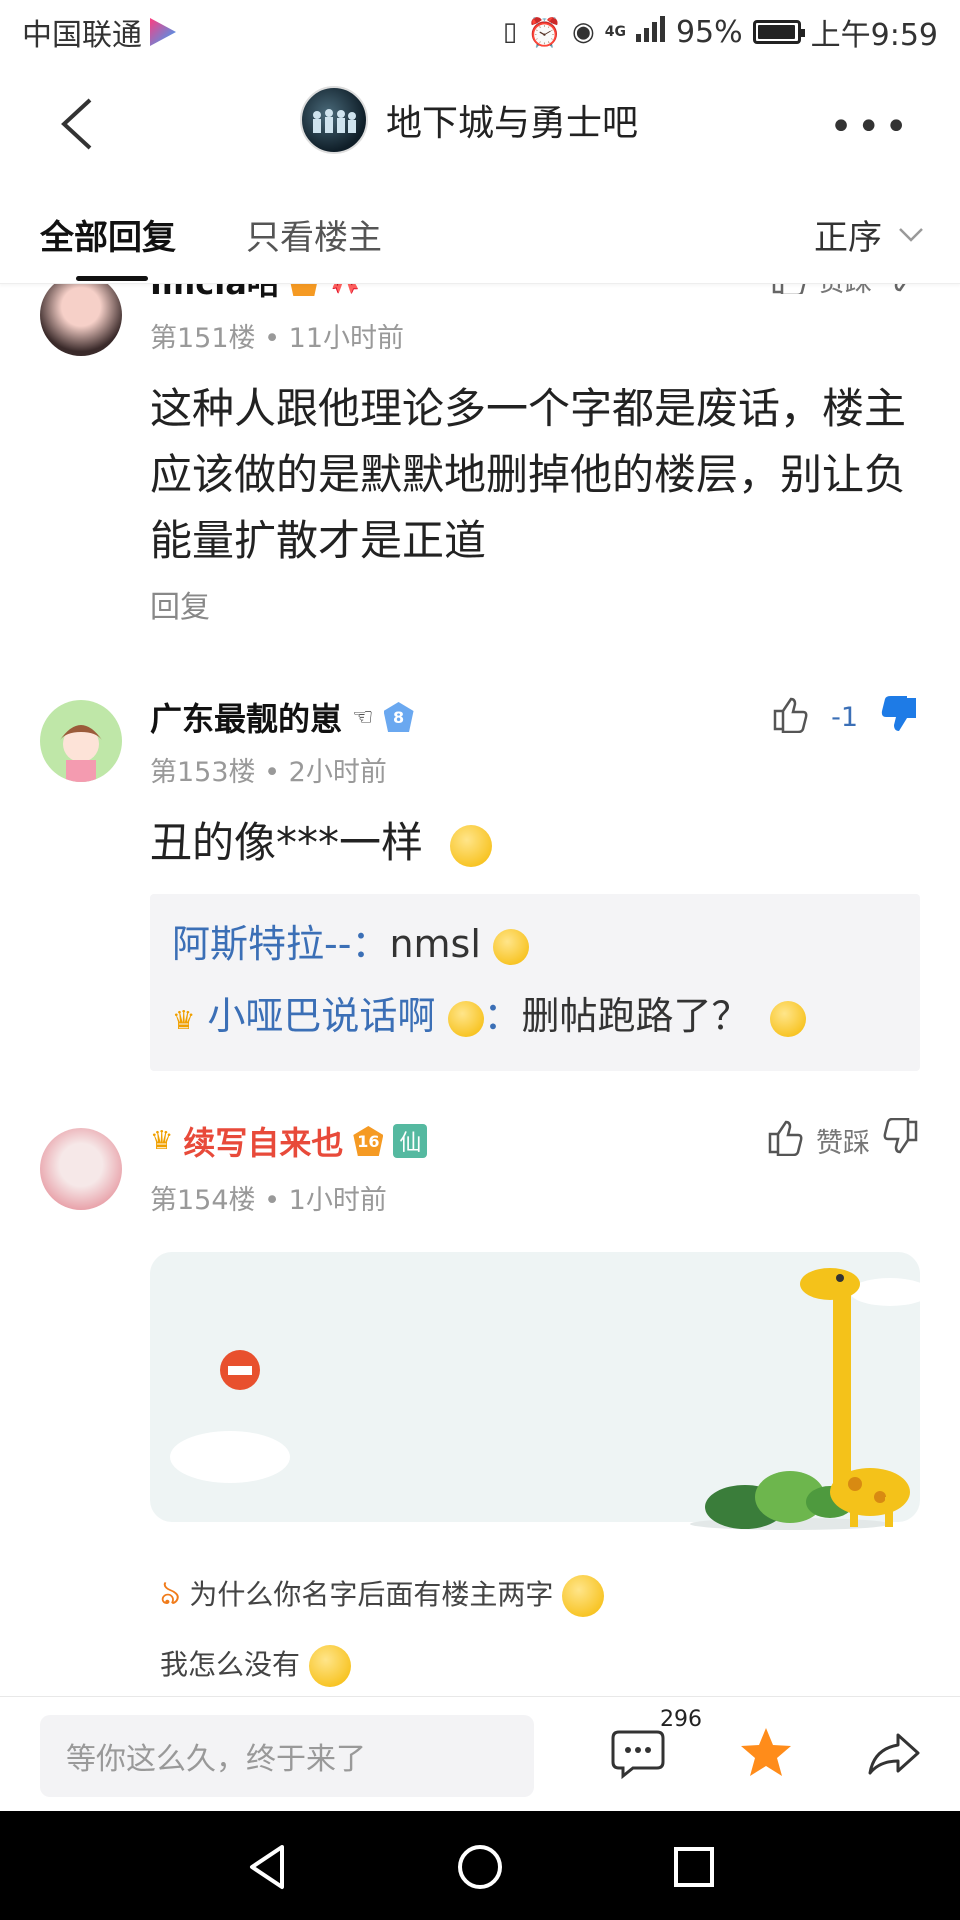 The width and height of the screenshot is (960, 1920). I want to click on laughing-tears-emoji-icon, so click(465, 1018).